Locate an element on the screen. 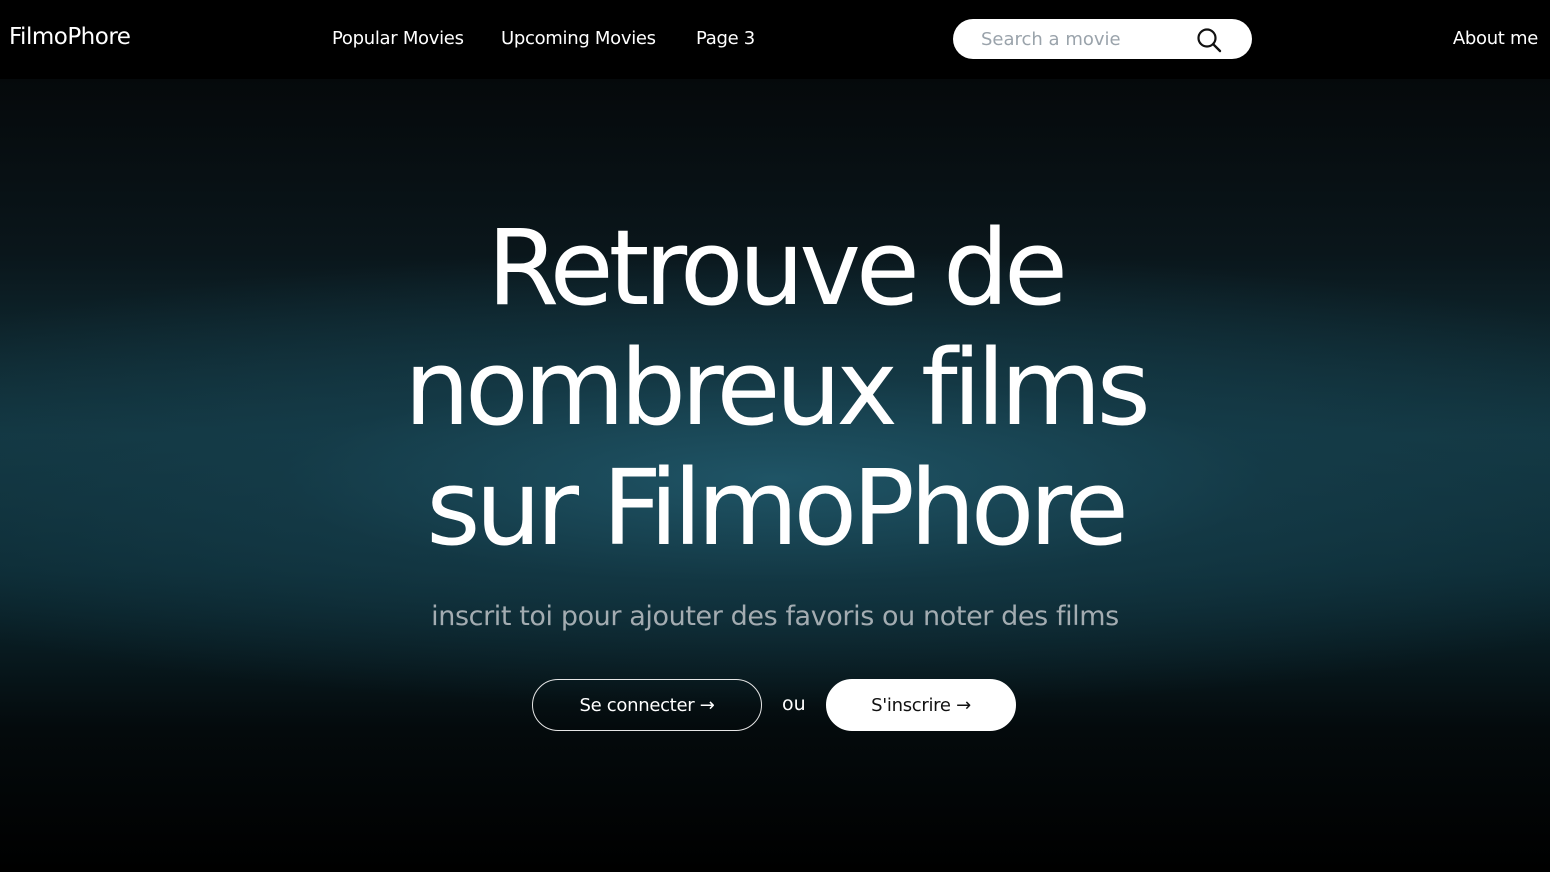 The width and height of the screenshot is (1550, 872). nav-link-about-me: About me is located at coordinates (1495, 38).